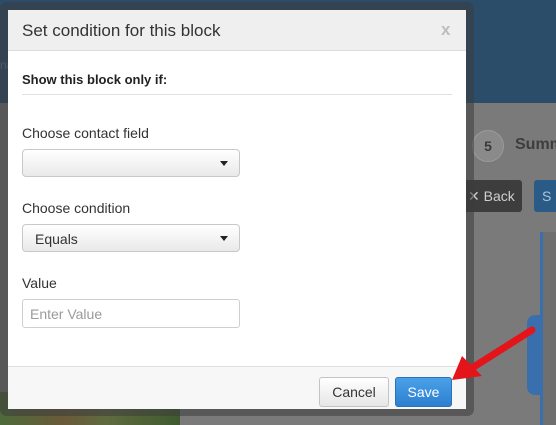 The width and height of the screenshot is (556, 425). Describe the element at coordinates (131, 313) in the screenshot. I see `value-input` at that location.